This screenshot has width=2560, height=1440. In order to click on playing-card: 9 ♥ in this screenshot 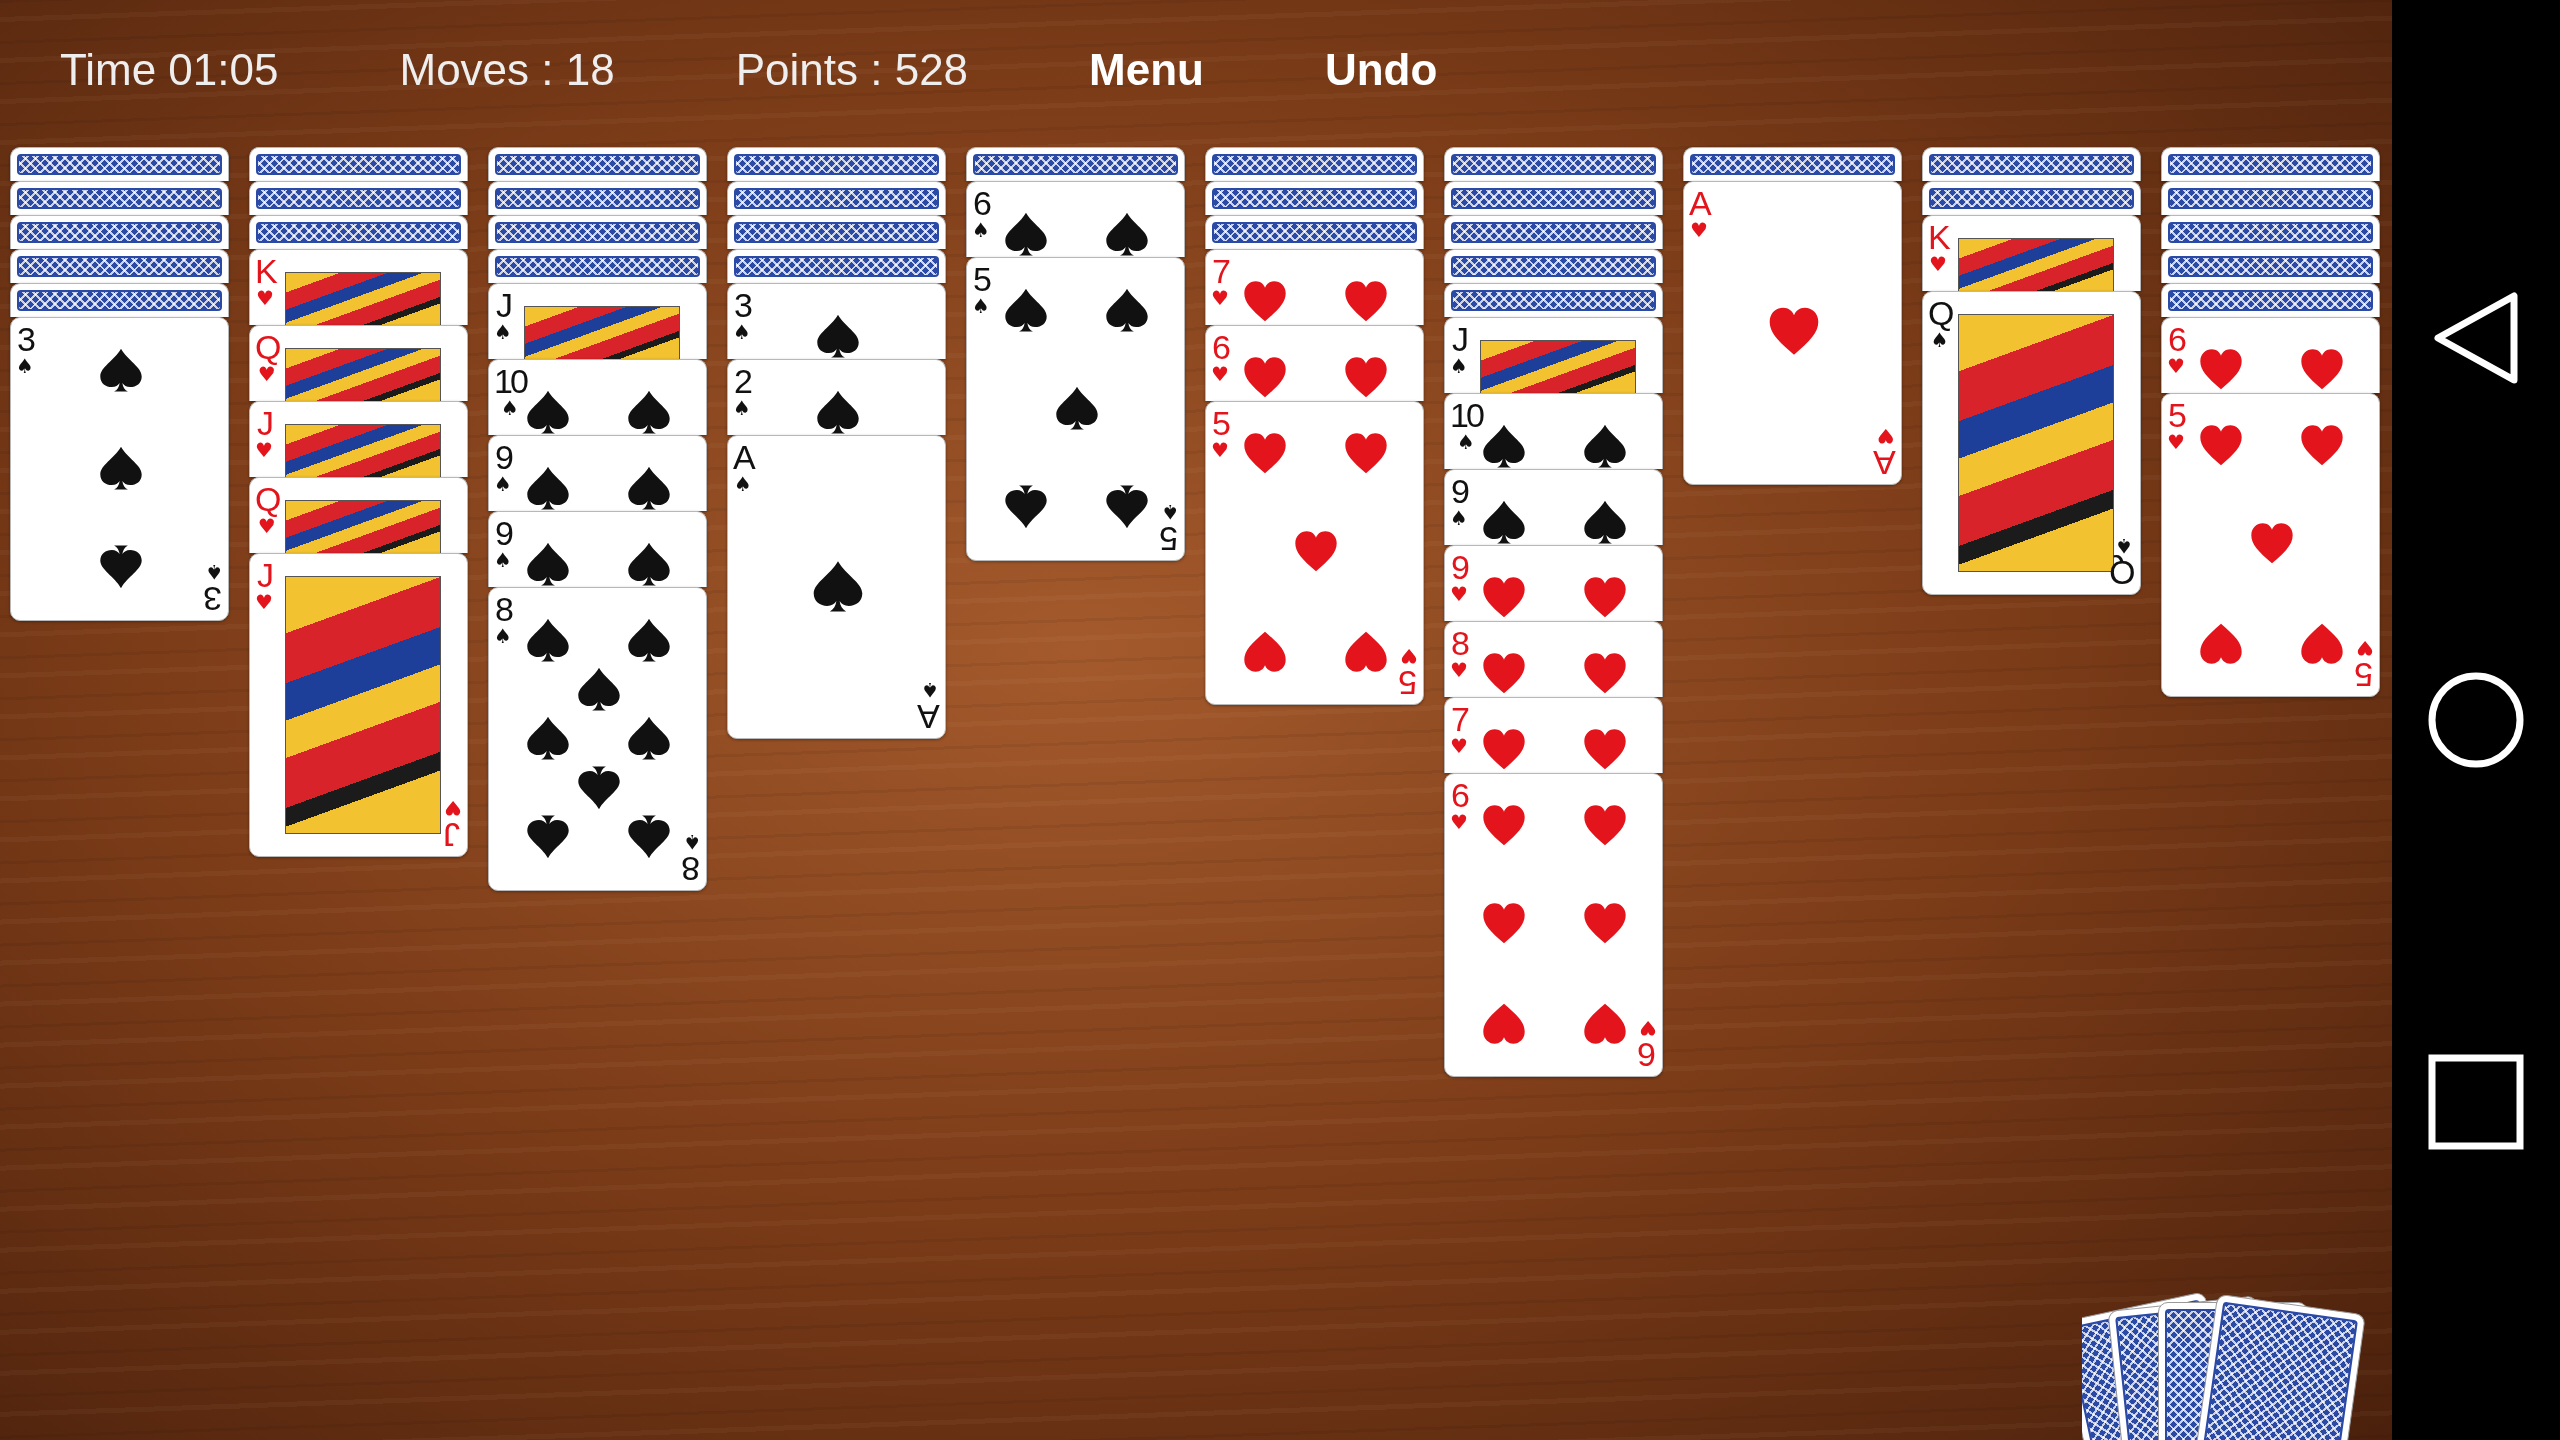, I will do `click(1553, 583)`.